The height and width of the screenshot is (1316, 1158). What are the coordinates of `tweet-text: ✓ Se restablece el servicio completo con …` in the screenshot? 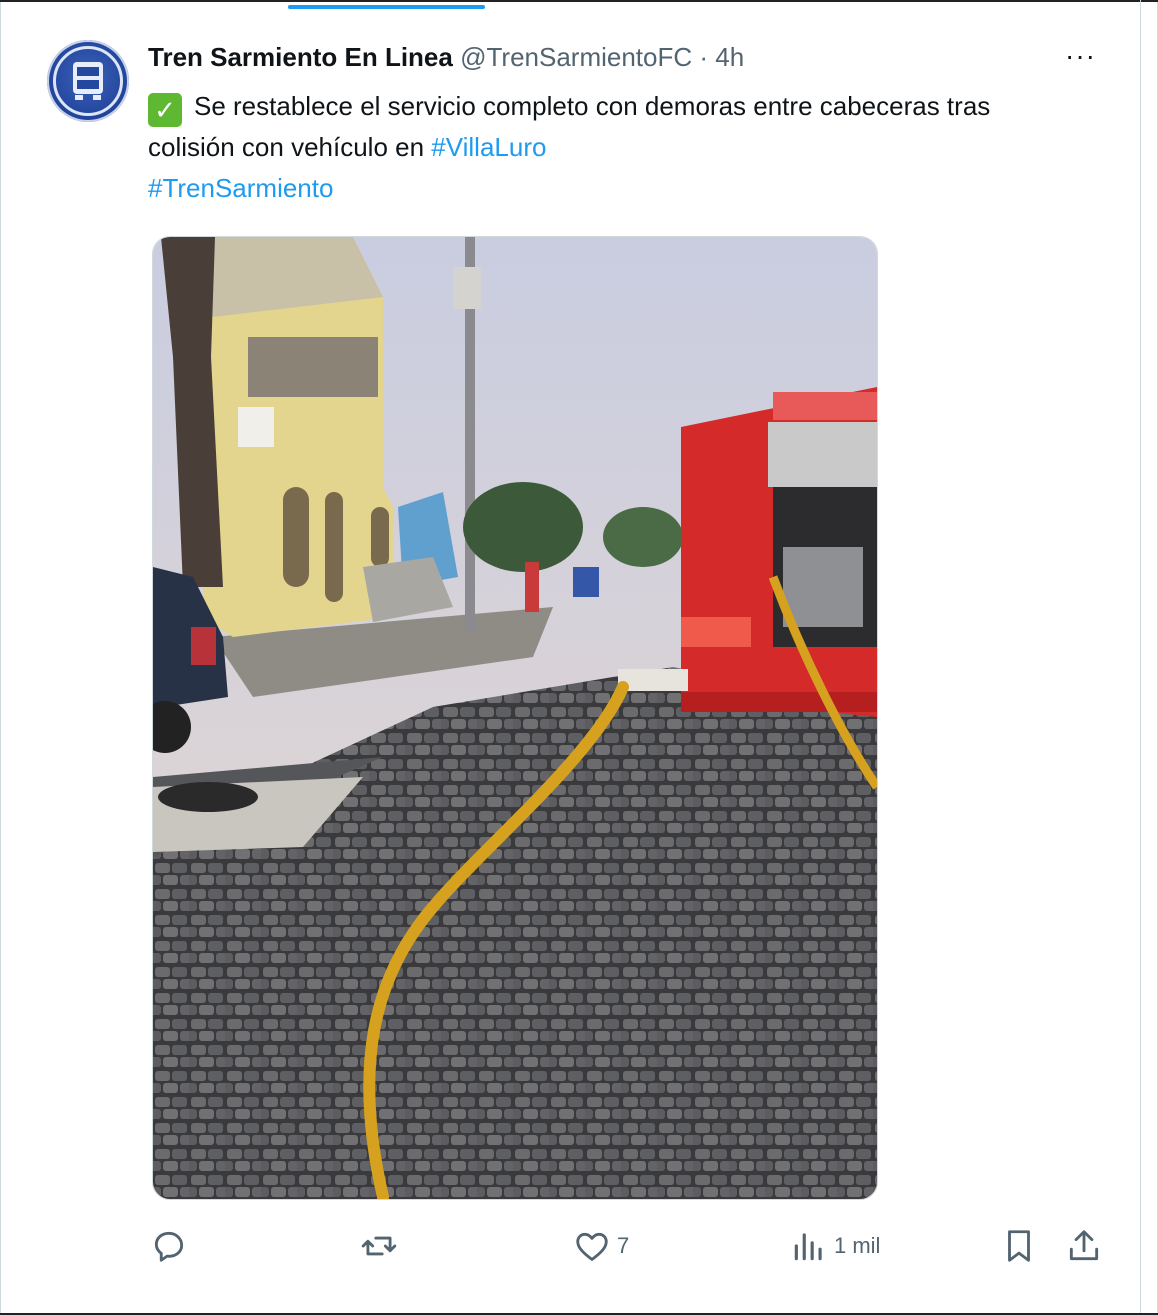 It's located at (588, 147).